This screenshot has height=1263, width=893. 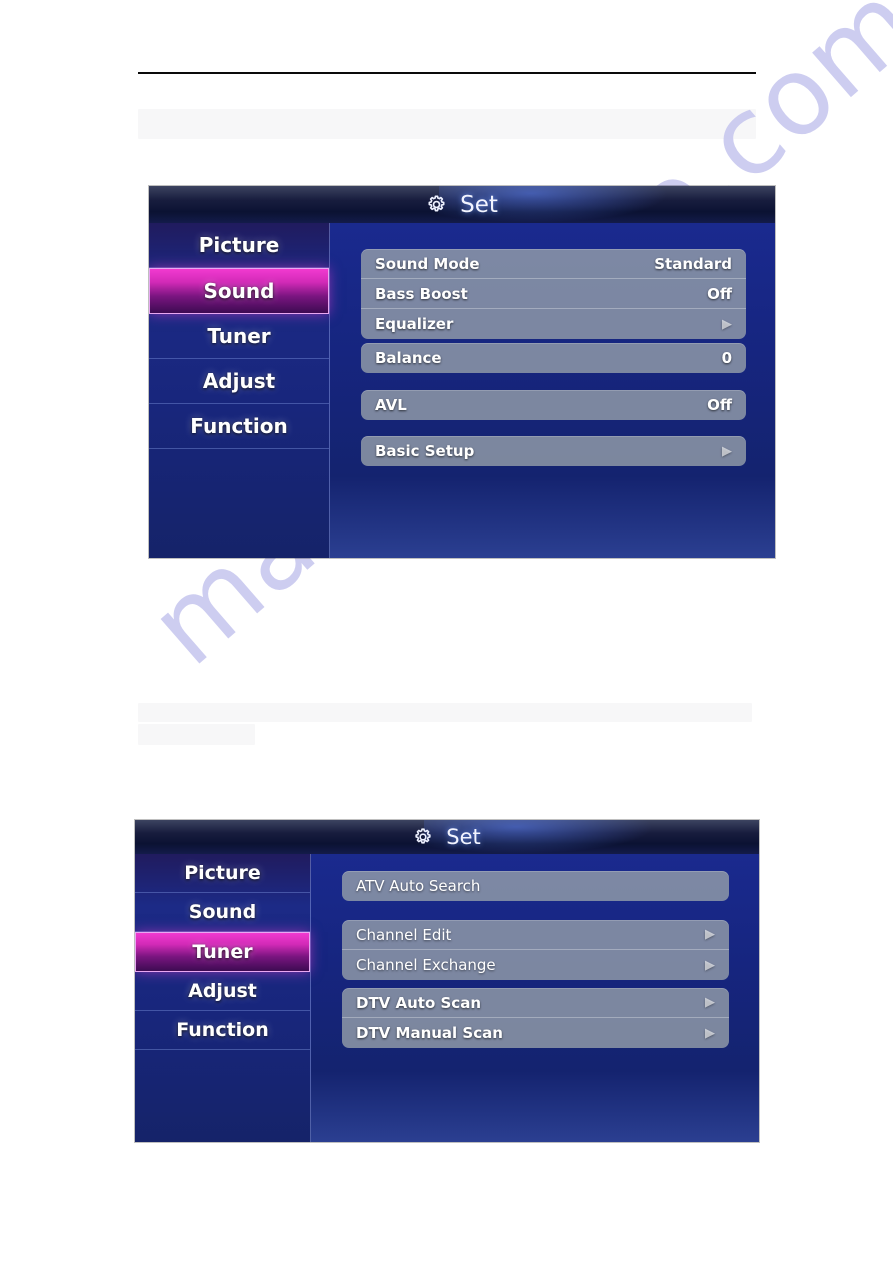 What do you see at coordinates (535, 1003) in the screenshot?
I see `menu-row-dtv-auto-scan: DTV Auto Scan ▶` at bounding box center [535, 1003].